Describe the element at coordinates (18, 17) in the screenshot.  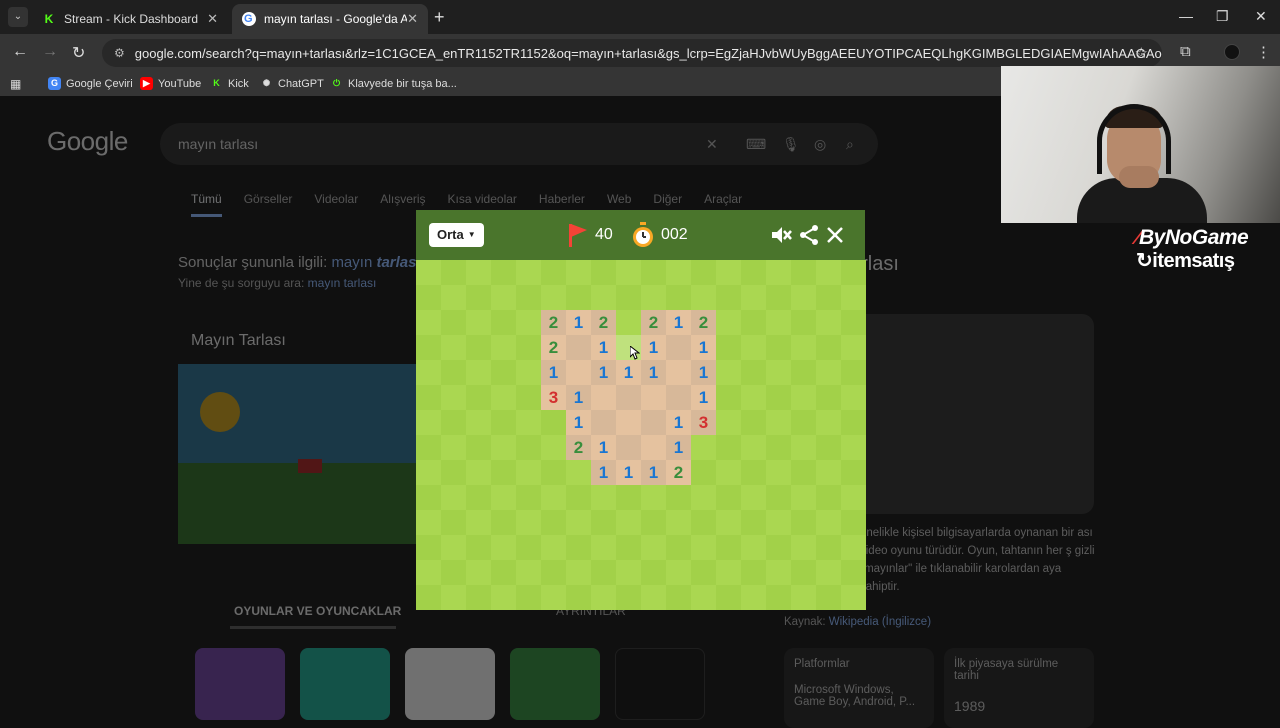
I see `tab-search-button: ⌄` at that location.